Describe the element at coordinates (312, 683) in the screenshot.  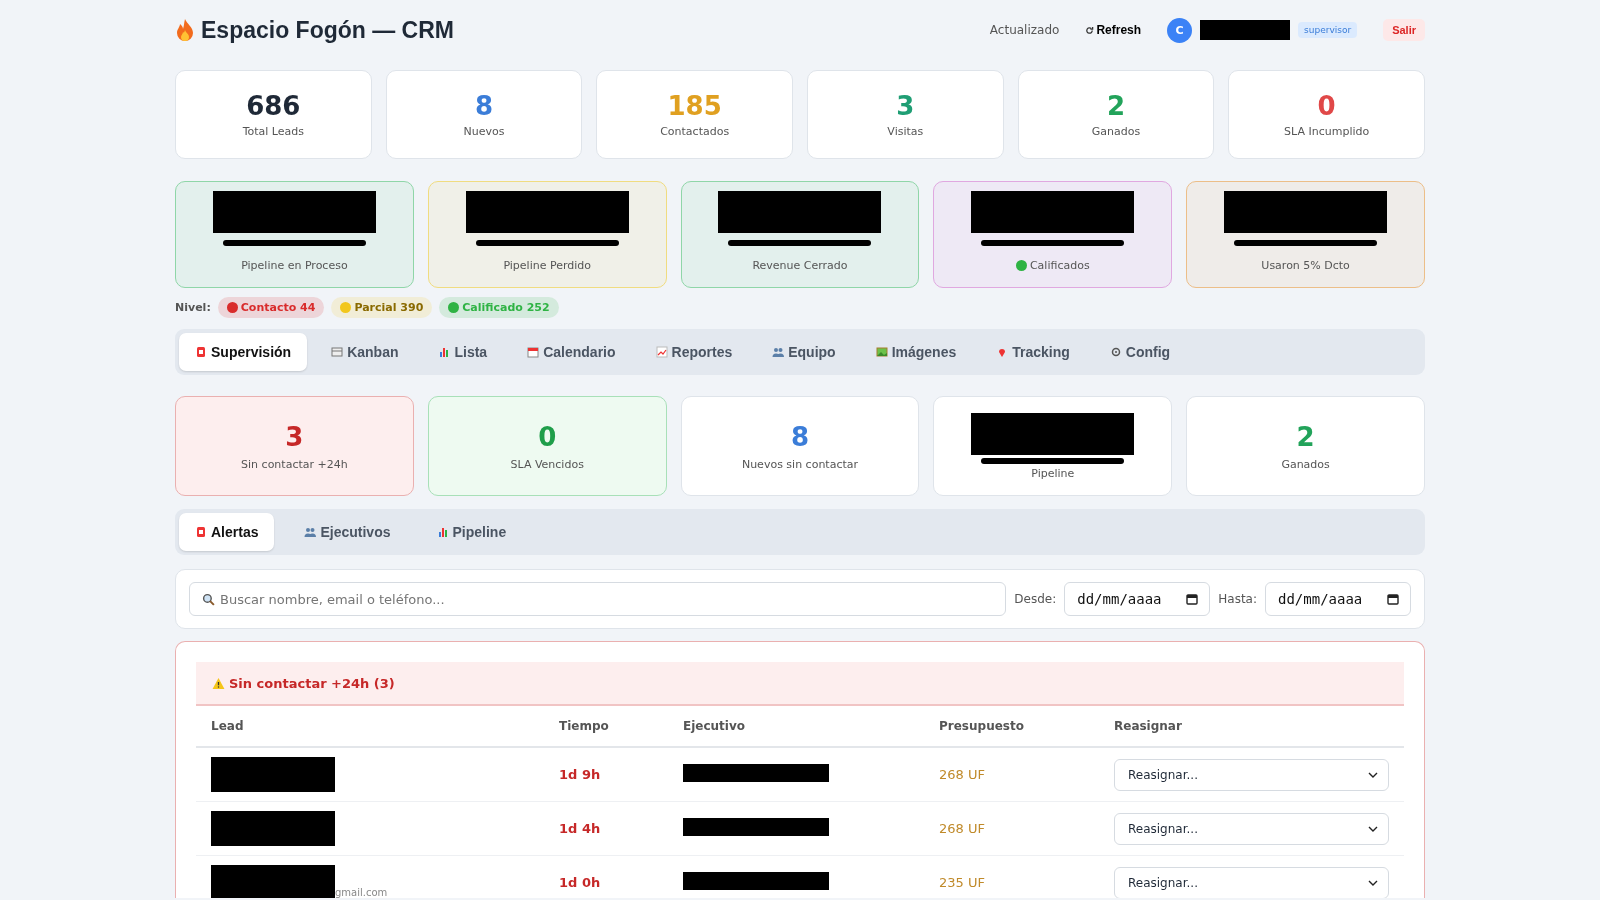
I see `alert-title: Sin contactar +24h (3)` at that location.